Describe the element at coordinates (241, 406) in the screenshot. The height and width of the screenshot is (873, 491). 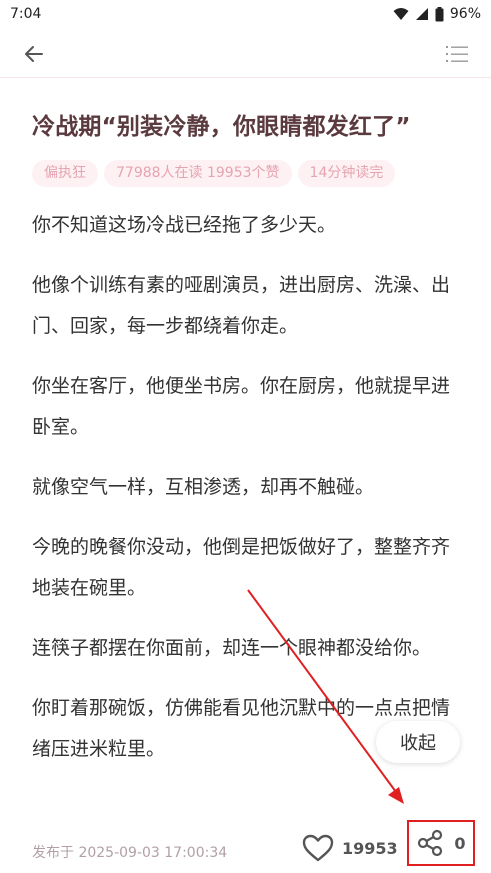
I see `article-paragraph: 你坐在客厅，他便坐书房。你在厨房，他就提早进卧室。` at that location.